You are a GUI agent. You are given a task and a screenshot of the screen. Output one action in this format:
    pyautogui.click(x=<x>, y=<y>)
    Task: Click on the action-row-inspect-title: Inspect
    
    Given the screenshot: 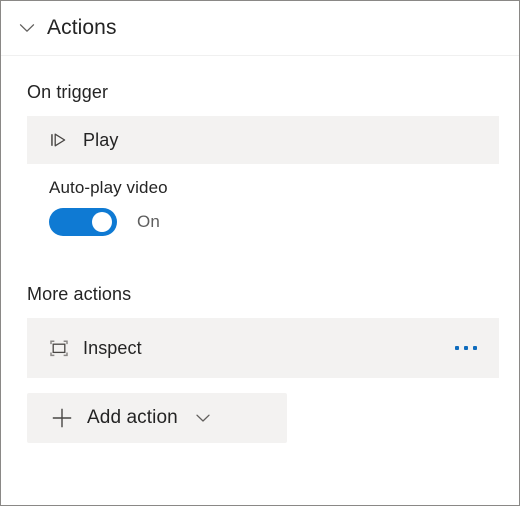 What is the action you would take?
    pyautogui.click(x=112, y=347)
    